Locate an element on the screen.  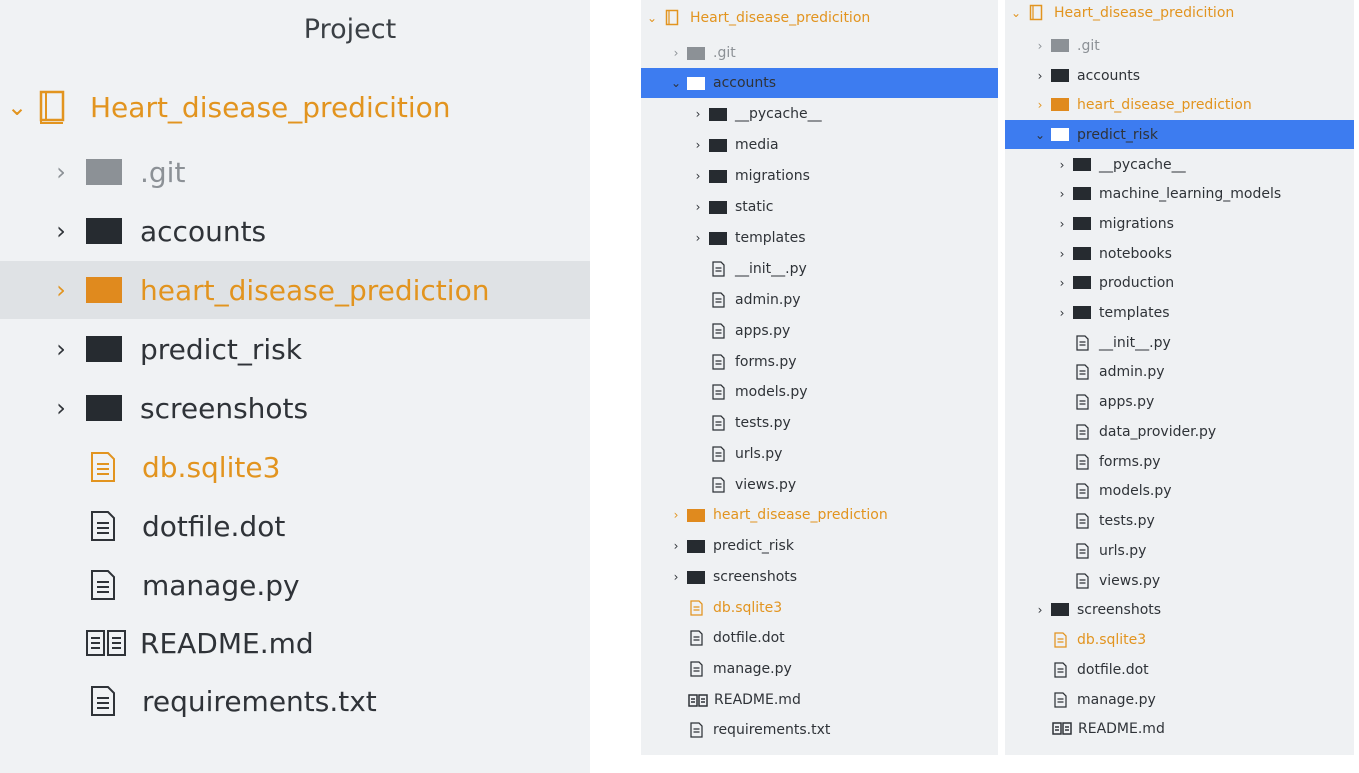
tree-item-media: › media is located at coordinates (819, 145).